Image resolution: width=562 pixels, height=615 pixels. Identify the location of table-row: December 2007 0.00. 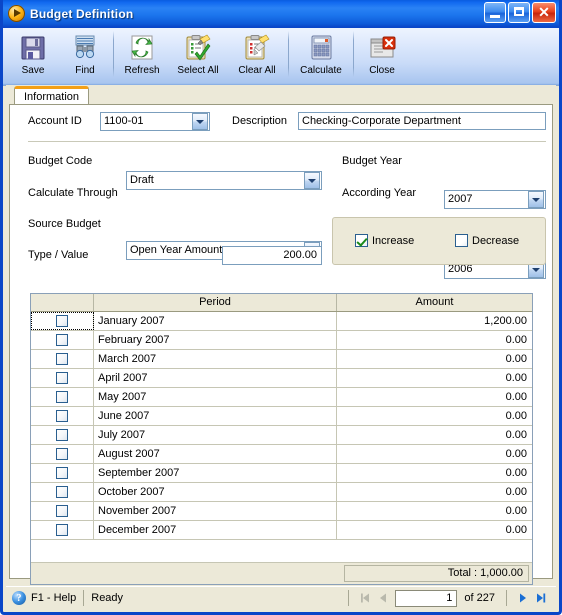
(281, 530).